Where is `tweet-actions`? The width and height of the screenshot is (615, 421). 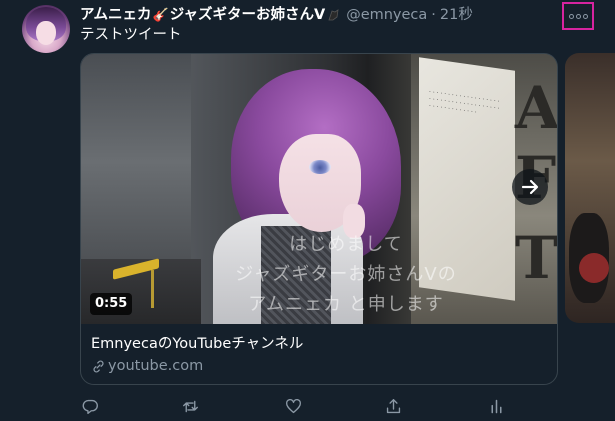
tweet-actions is located at coordinates (295, 406).